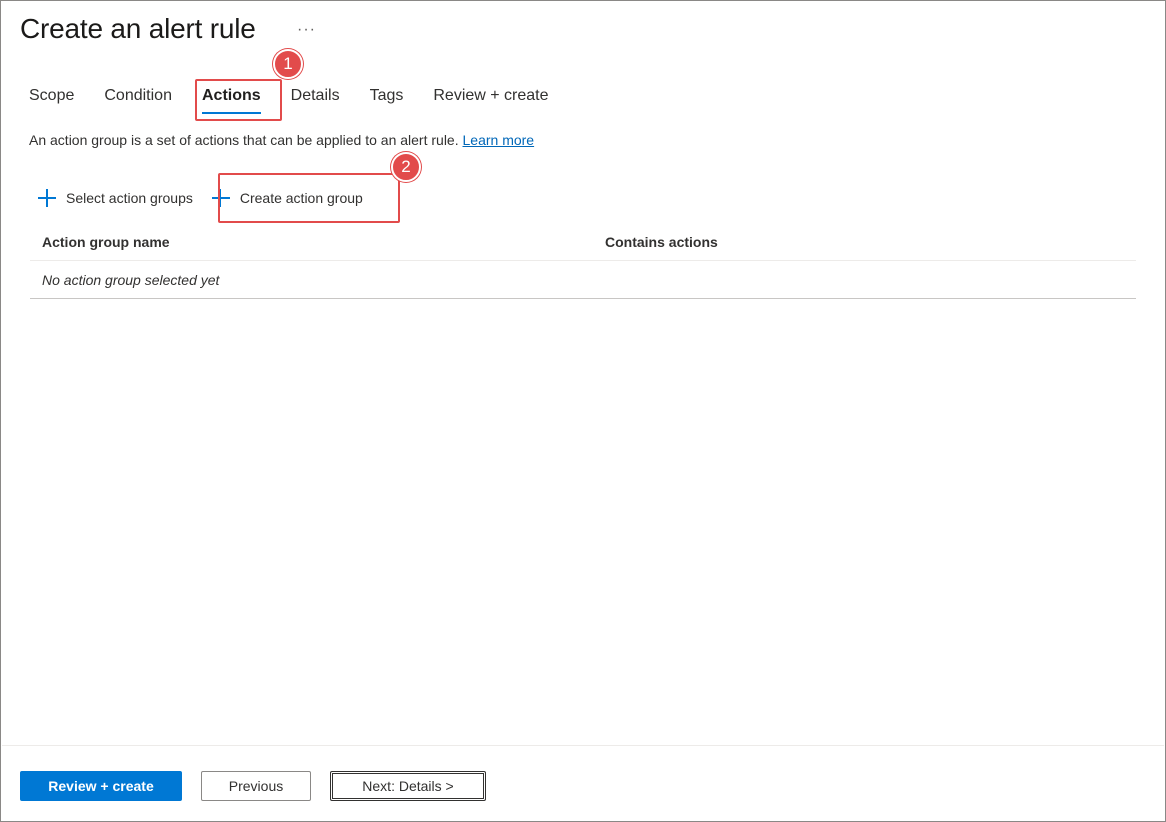 This screenshot has height=822, width=1166. What do you see at coordinates (490, 96) in the screenshot?
I see `tab-review-create: Review + create` at bounding box center [490, 96].